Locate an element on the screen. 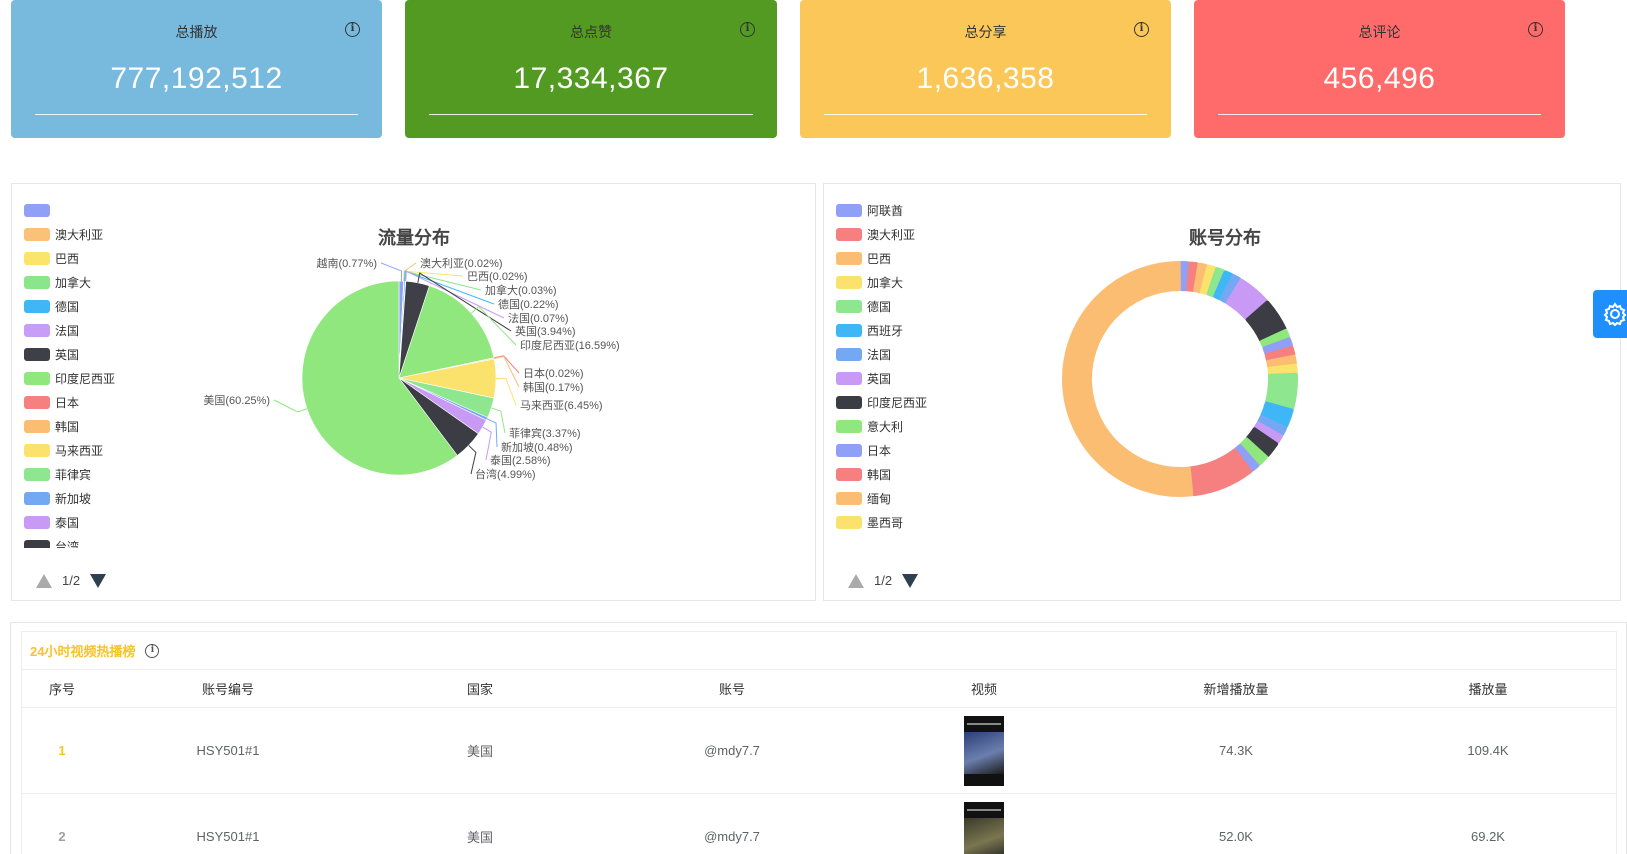  total-shares-card: 总分享 i 1,636,358 is located at coordinates (985, 69).